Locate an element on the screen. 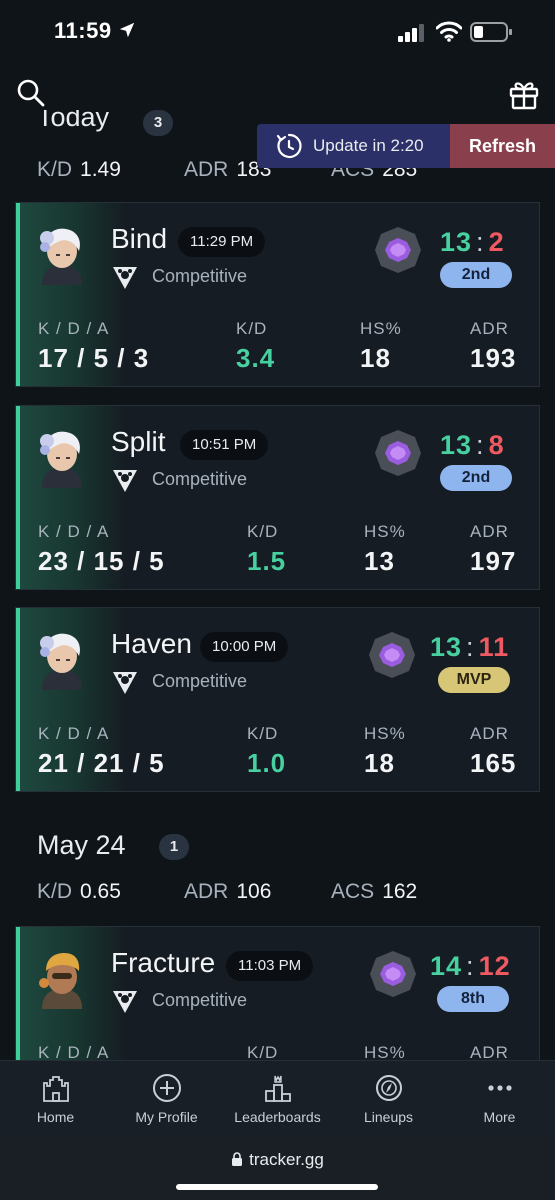  map-name: Haven is located at coordinates (151, 643).